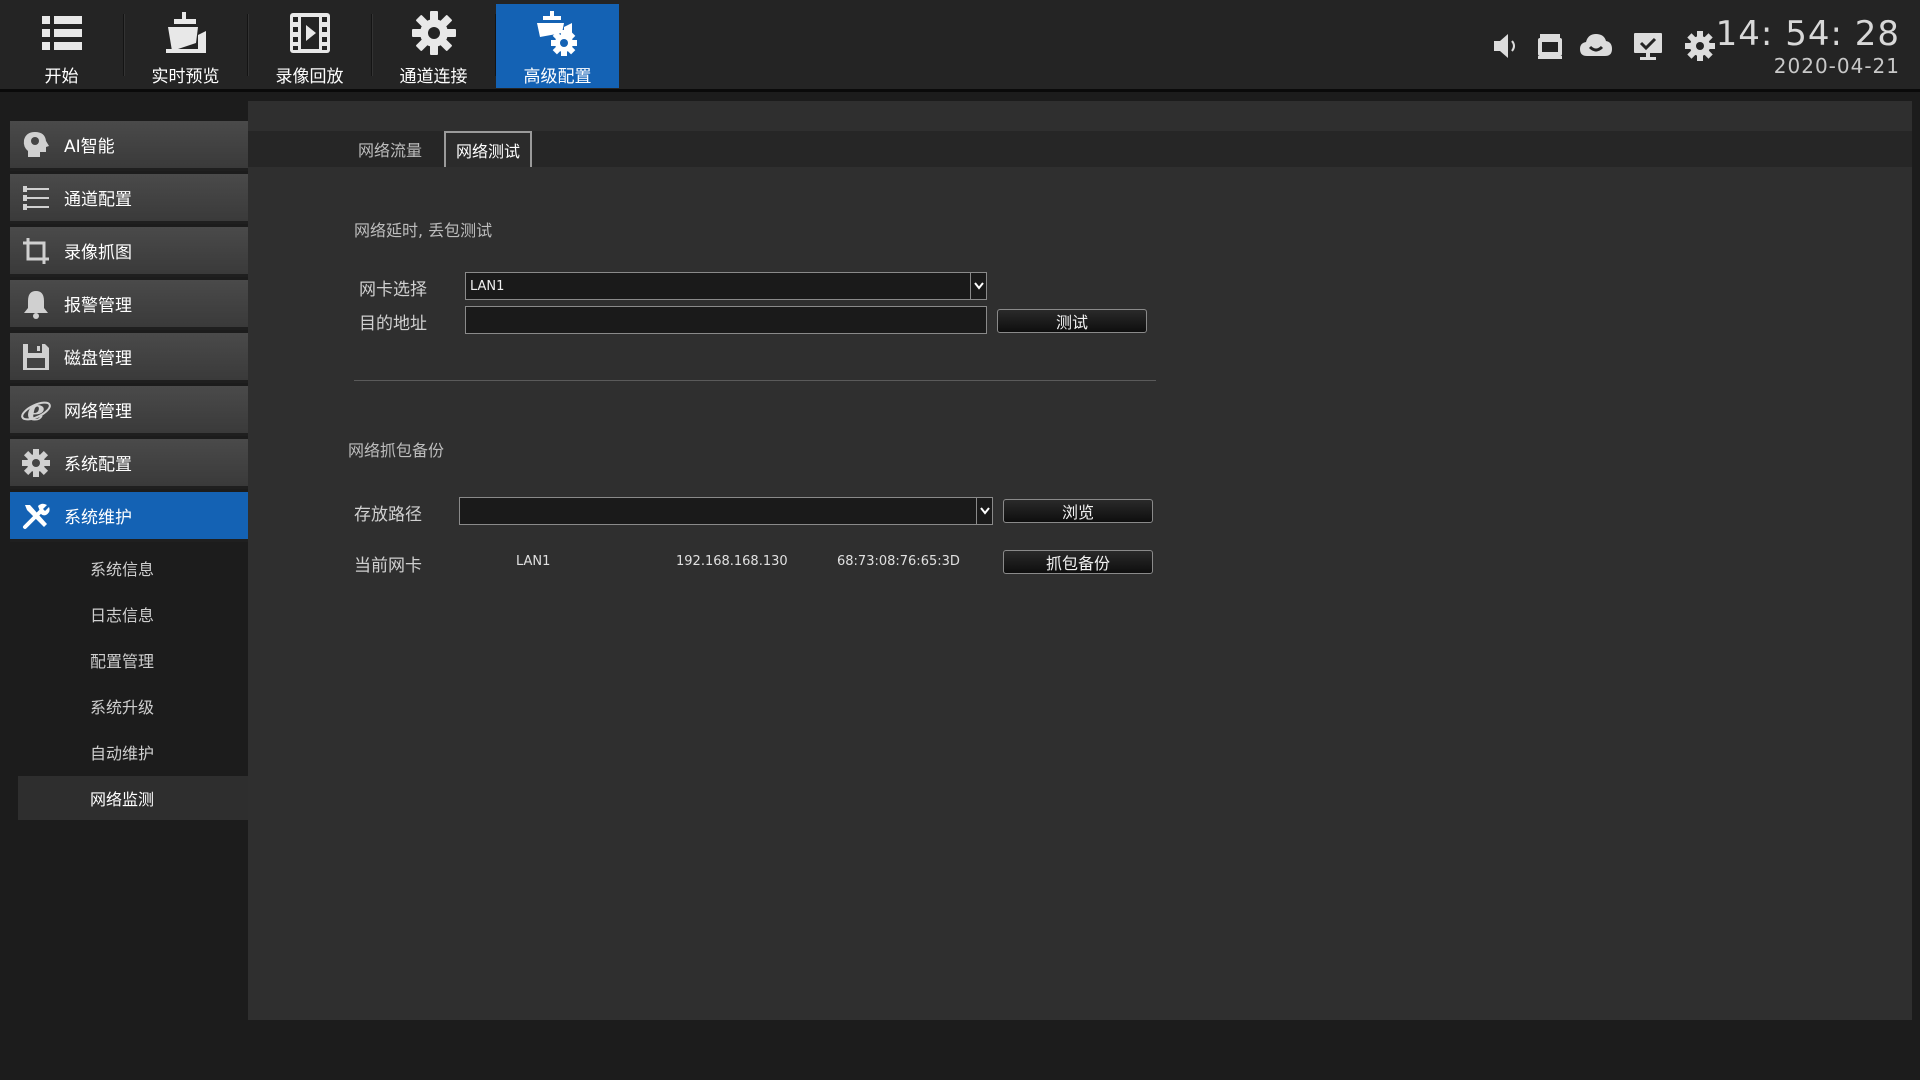 This screenshot has height=1080, width=1920. I want to click on clock-time: 14: 54: 28, so click(1807, 34).